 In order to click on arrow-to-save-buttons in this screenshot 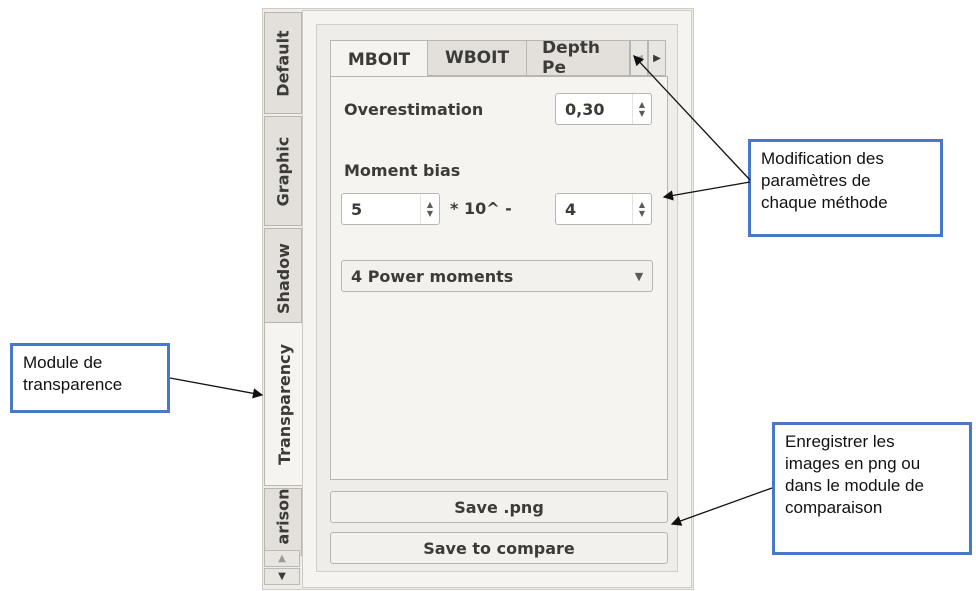, I will do `click(721, 506)`.